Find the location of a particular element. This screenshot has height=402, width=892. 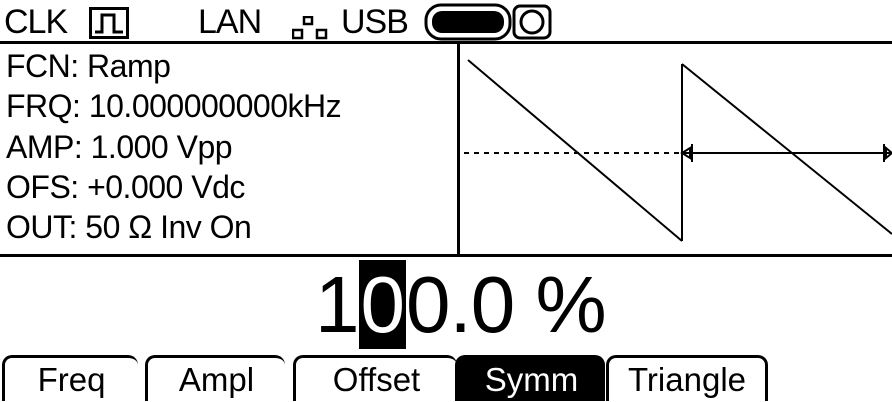

softkey-symm: Symm is located at coordinates (530, 378).